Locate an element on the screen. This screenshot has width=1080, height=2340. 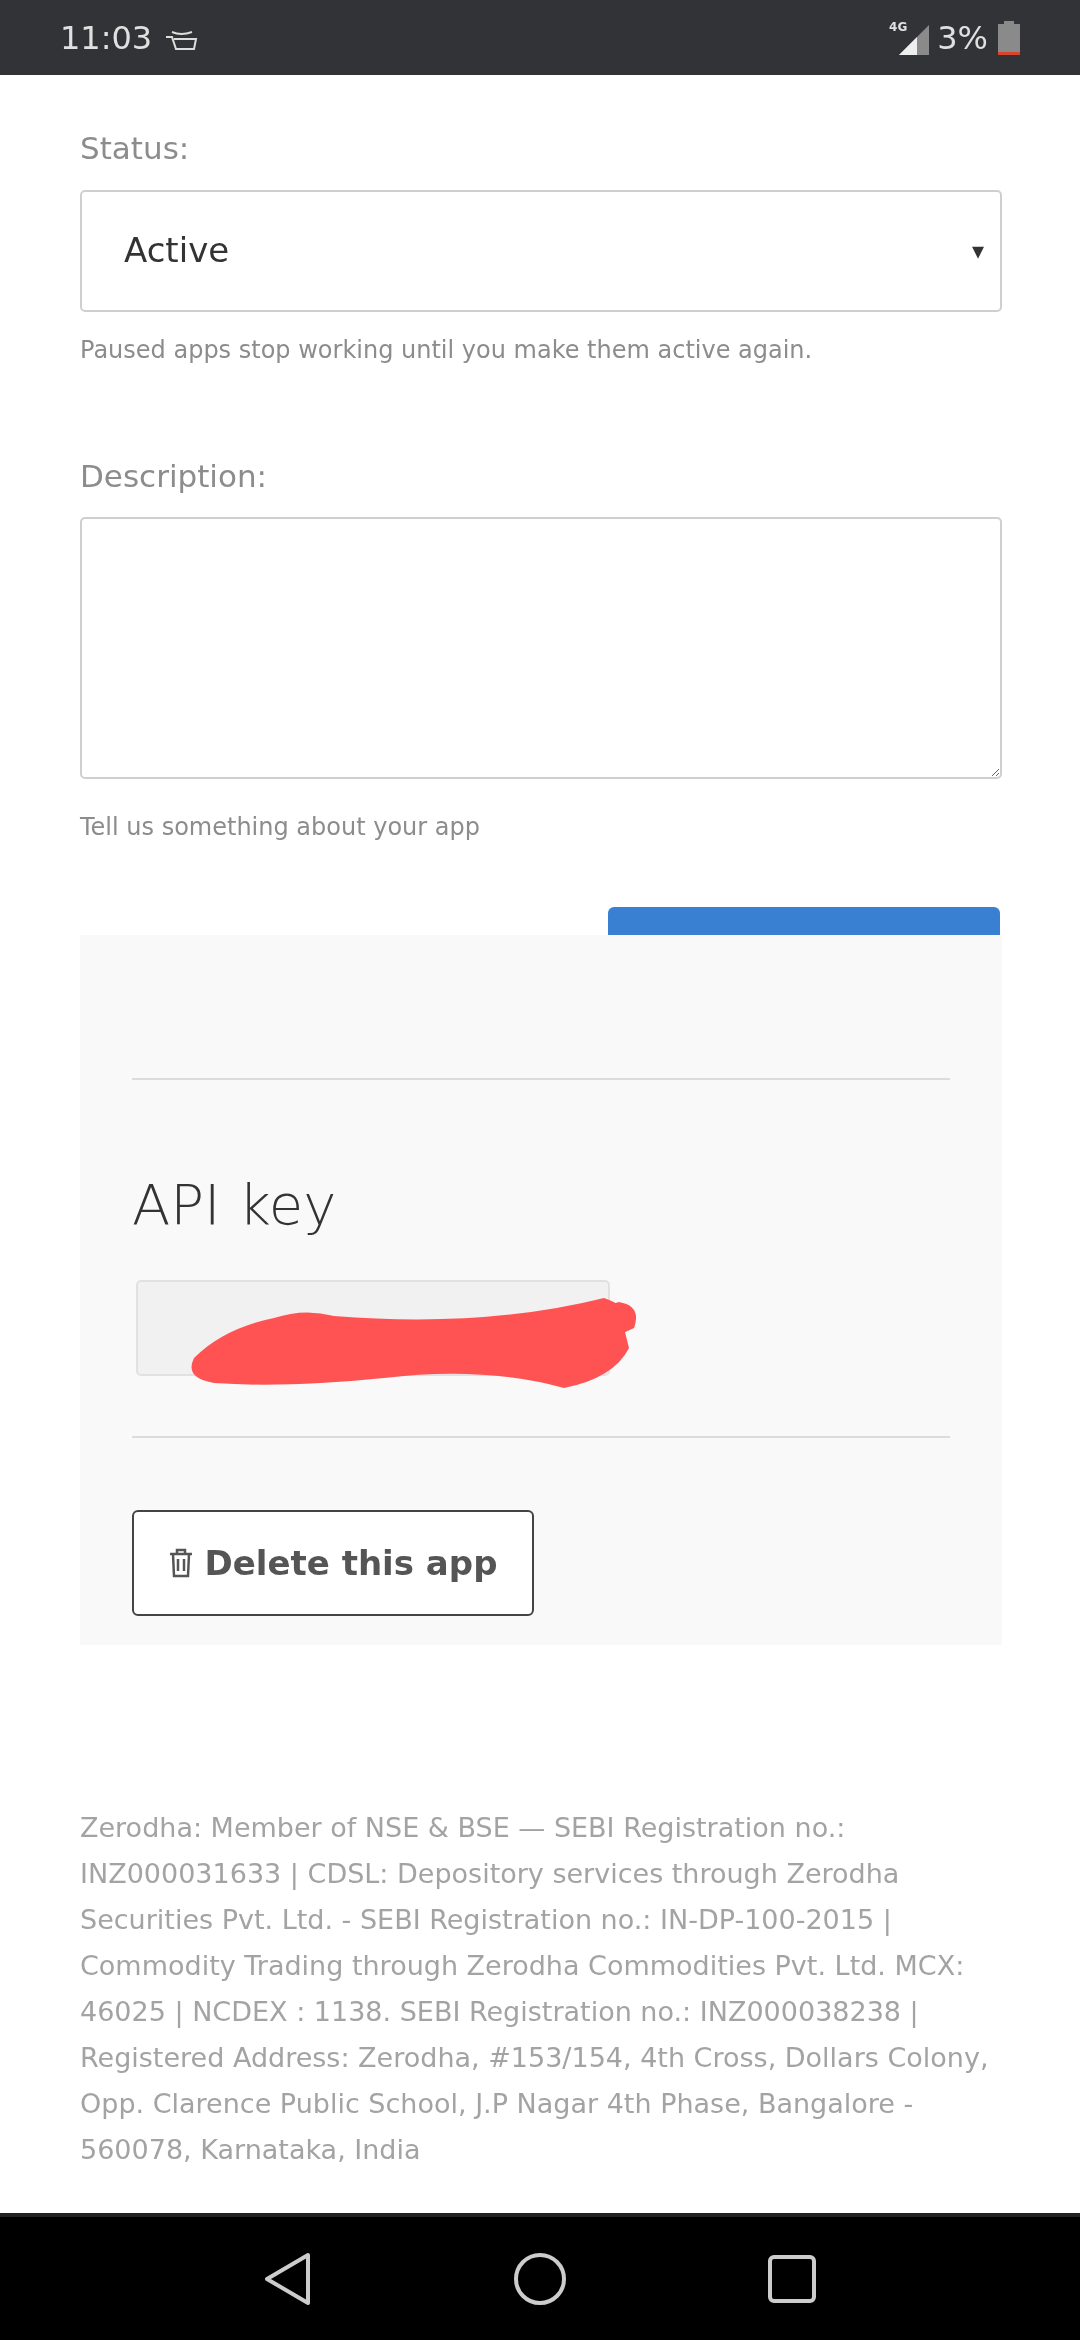
footer-text: Zerodha: Member of NSE & BSE — SEBI Registration no.: INZ000031633 | CDSL: Depository services through Zerodha Securities Pvt. Ltd. - SEBI Registration no.: IN-DP-100-2015 | Commodity Trading through Zerodha Commodities Pvt. Ltd. MCX: 46025 | NCDEX : 1138. SEBI Registration no.: INZ000038238 | Registered Address: Zerodha, #153/154, 4th Cross, Dollars Colony, Opp. Clarence Public School, J.P Nagar 4th Phase, Bangalore - 560078, Karnataka, India is located at coordinates (535, 1989).